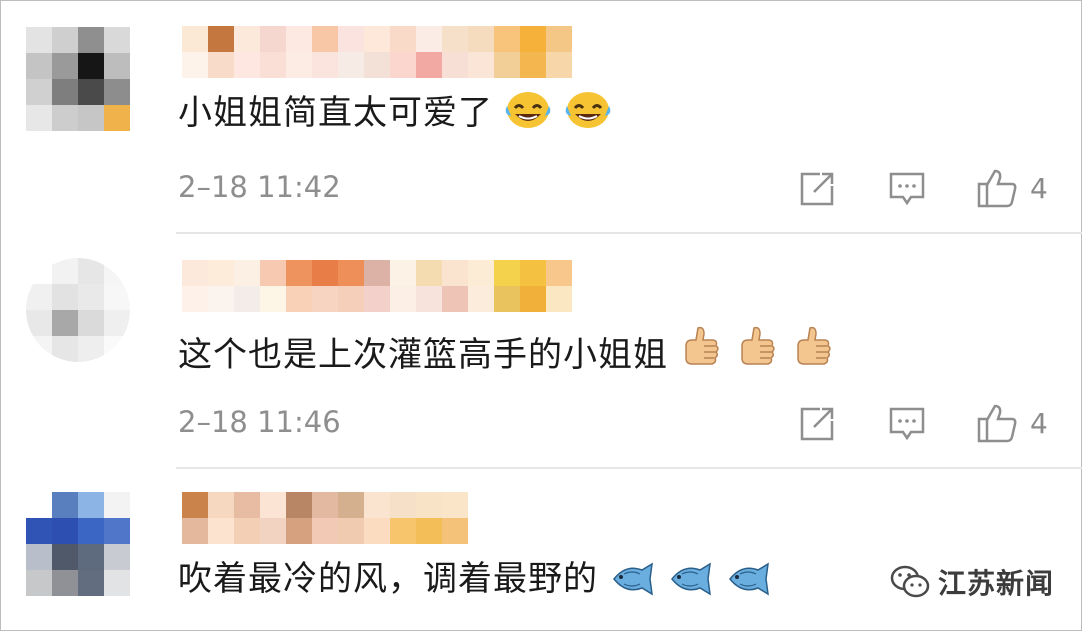  Describe the element at coordinates (259, 422) in the screenshot. I see `comment-time: 2–18 11:46` at that location.